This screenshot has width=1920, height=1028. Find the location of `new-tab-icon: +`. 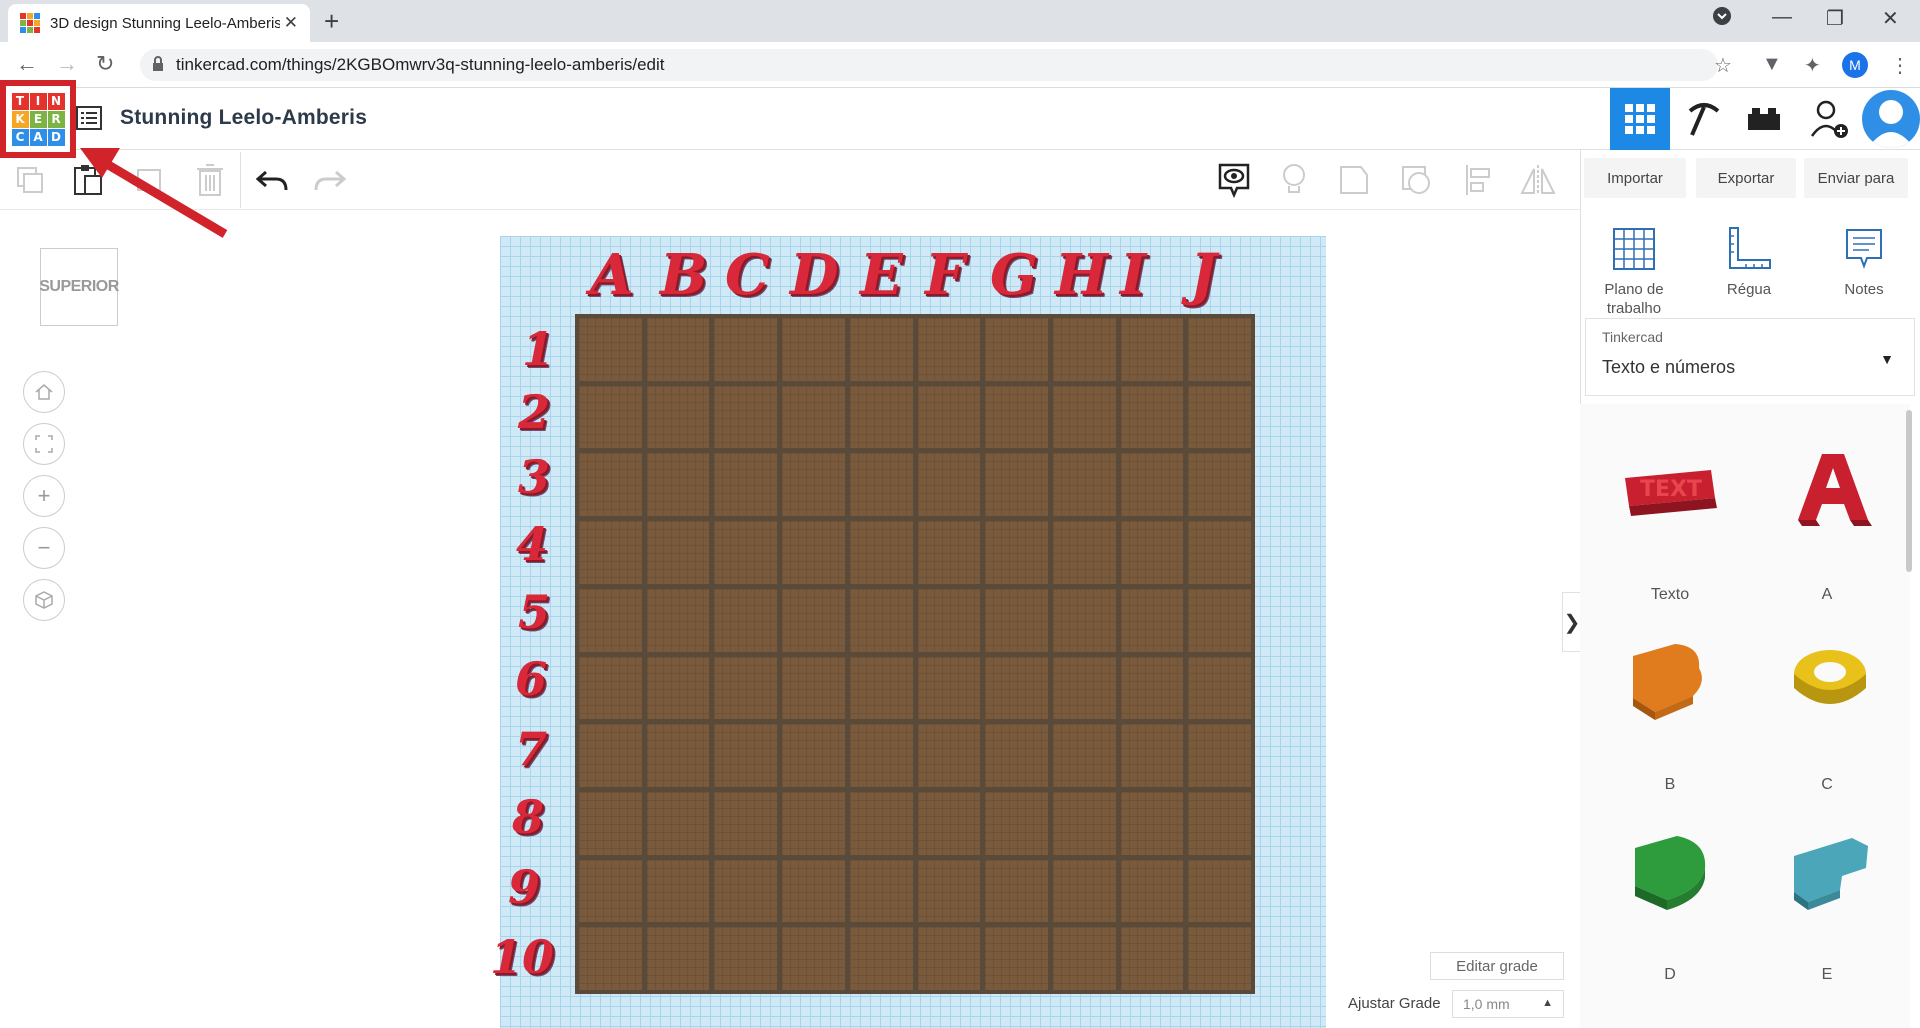

new-tab-icon: + is located at coordinates (331, 21).